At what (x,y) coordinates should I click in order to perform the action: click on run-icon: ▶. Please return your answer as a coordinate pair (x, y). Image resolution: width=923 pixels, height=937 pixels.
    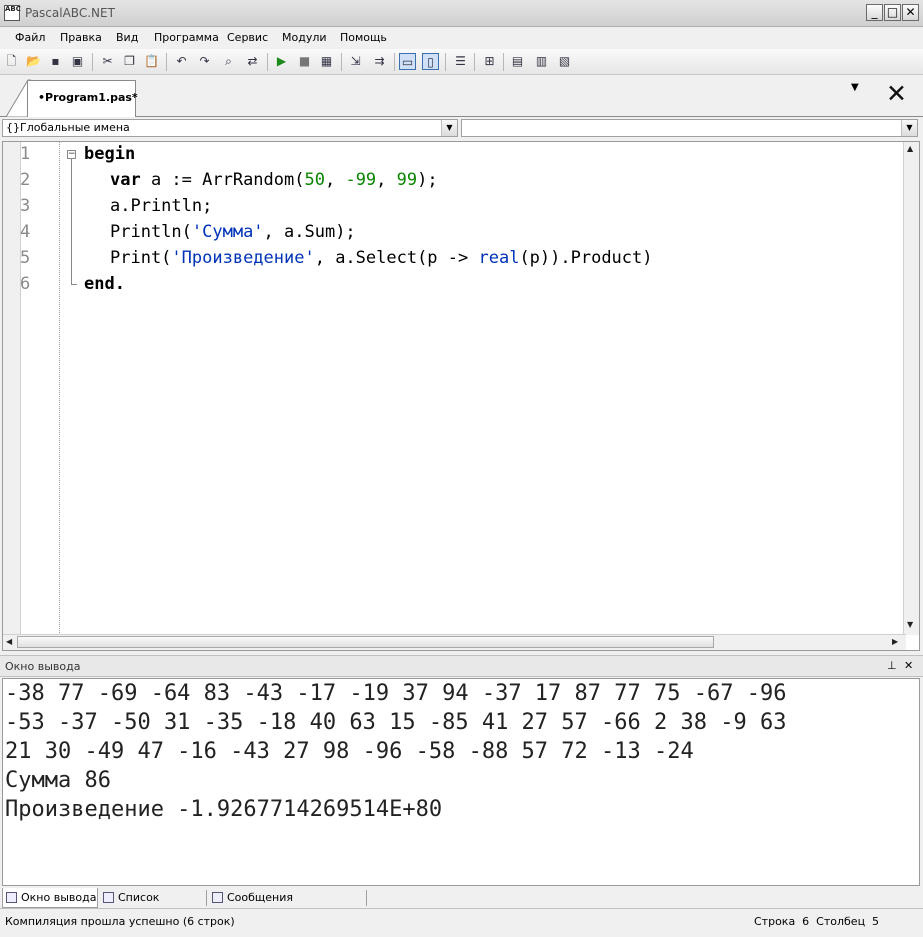
    Looking at the image, I should click on (281, 61).